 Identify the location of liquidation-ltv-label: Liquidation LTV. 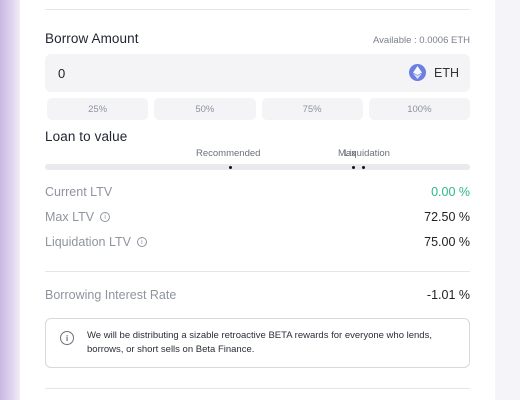
(88, 242).